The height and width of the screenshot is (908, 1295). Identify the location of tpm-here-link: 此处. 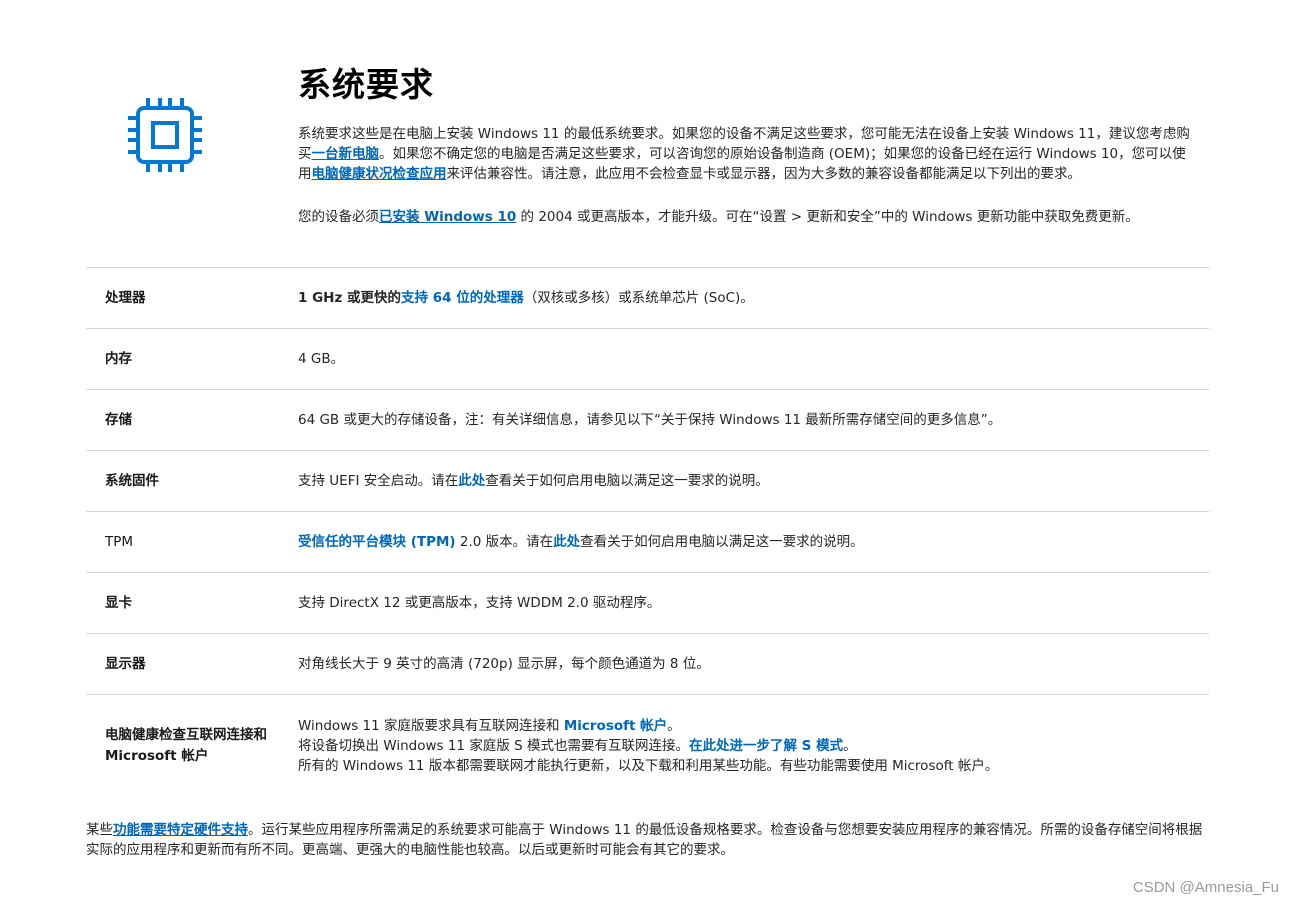
(566, 542).